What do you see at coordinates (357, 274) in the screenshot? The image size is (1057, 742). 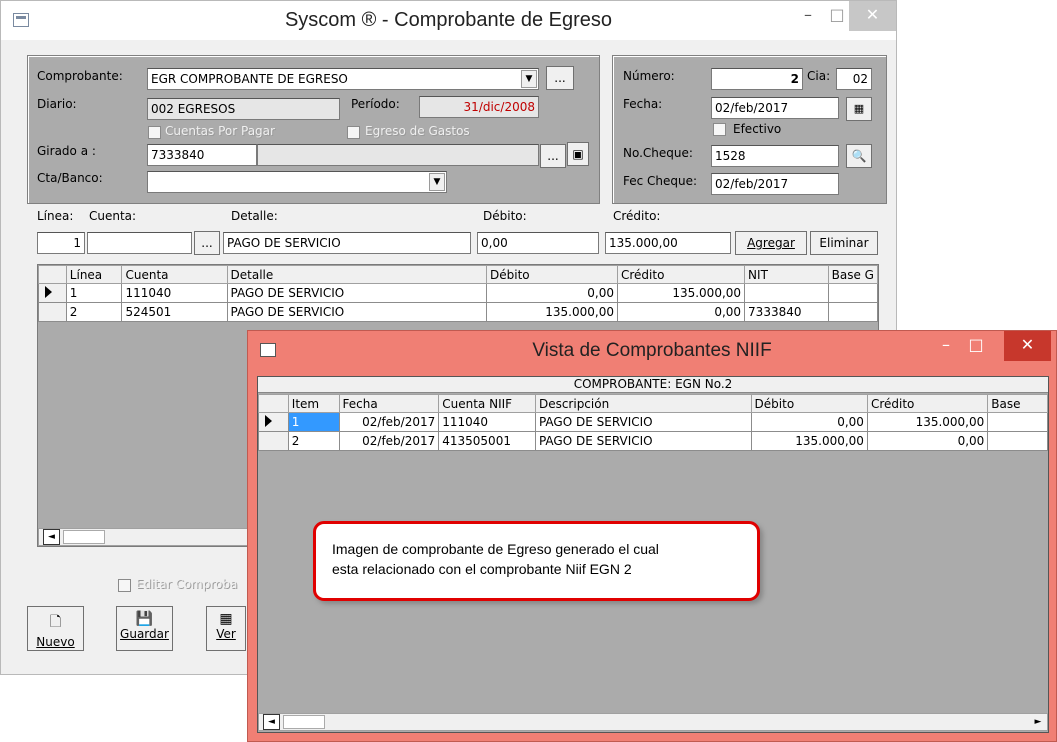 I see `column-header: Detalle` at bounding box center [357, 274].